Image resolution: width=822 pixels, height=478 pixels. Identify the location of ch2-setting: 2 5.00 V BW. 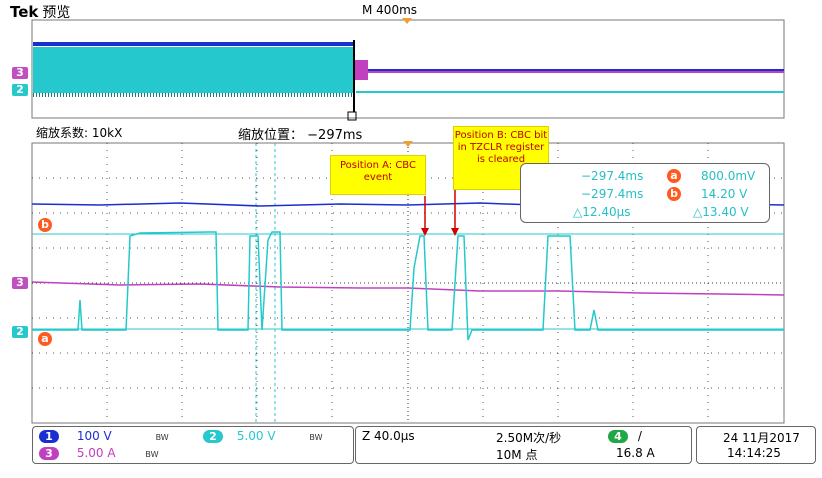
(263, 436).